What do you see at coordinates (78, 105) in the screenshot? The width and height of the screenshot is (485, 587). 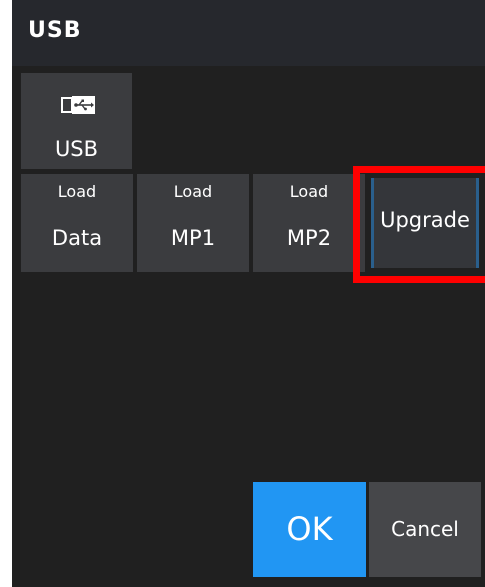 I see `usb-icon` at bounding box center [78, 105].